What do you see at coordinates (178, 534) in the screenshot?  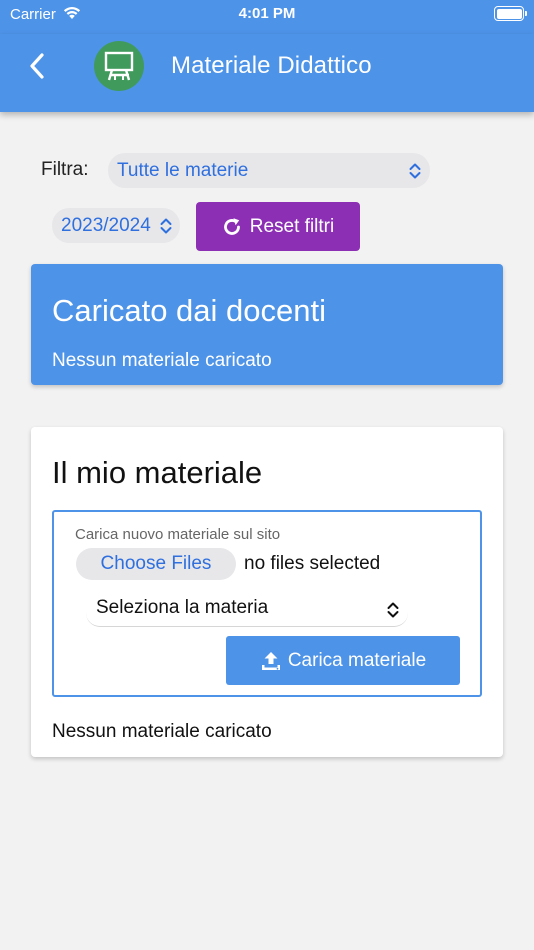 I see `upload-caption: Carica nuovo materiale sul sito` at bounding box center [178, 534].